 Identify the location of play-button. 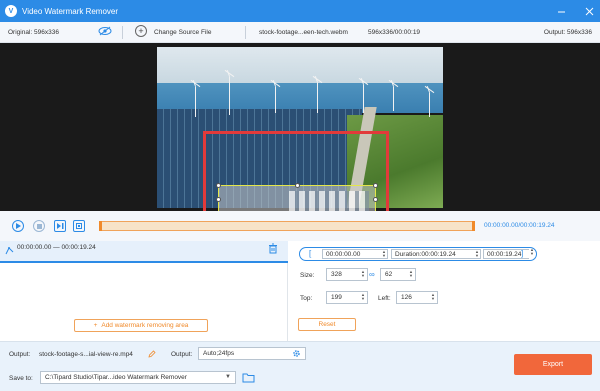
(18, 226).